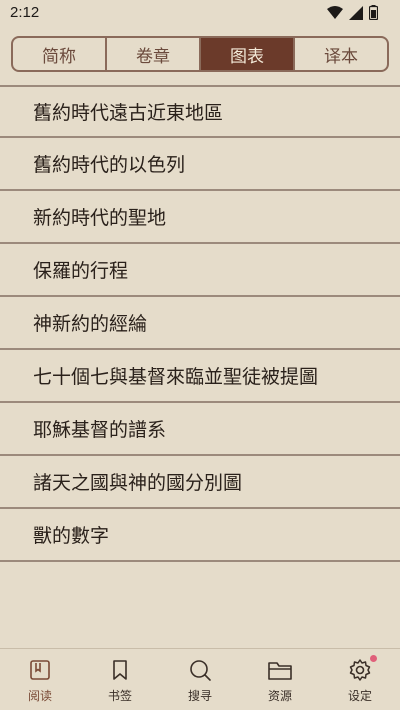 This screenshot has height=710, width=400. What do you see at coordinates (39, 696) in the screenshot?
I see `nav-read-label: 阅读` at bounding box center [39, 696].